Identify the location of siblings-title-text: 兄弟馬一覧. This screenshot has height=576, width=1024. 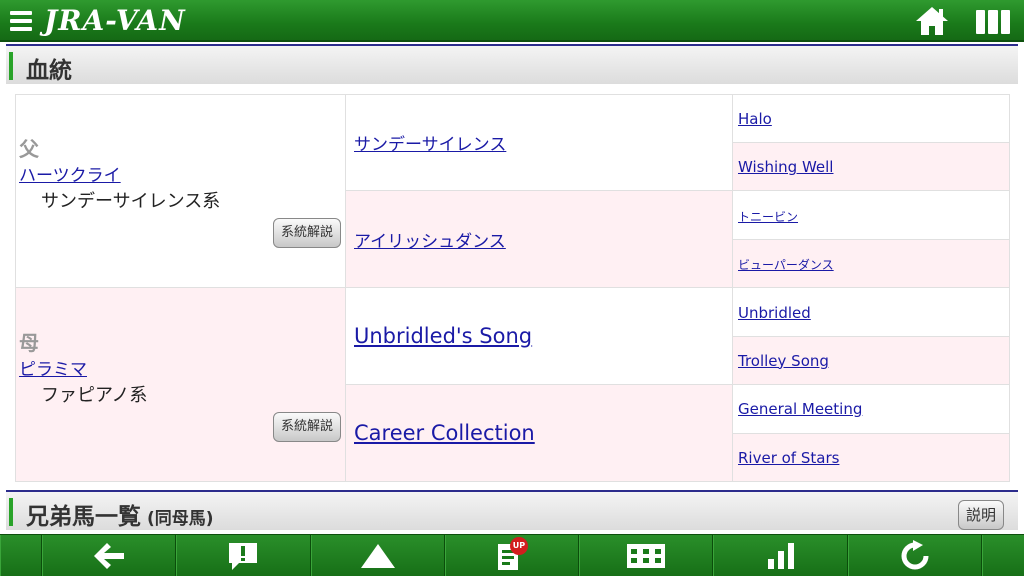
(83, 517).